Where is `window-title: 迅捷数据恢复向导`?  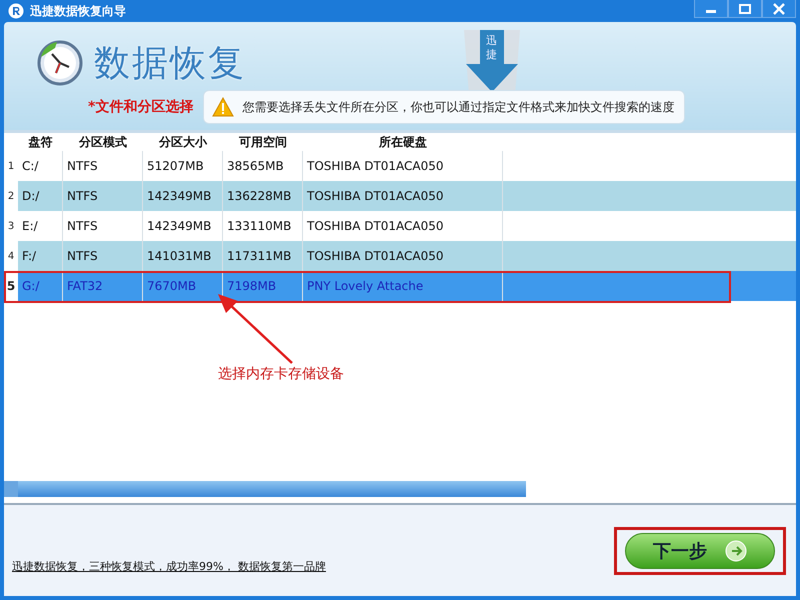 window-title: 迅捷数据恢复向导 is located at coordinates (78, 11).